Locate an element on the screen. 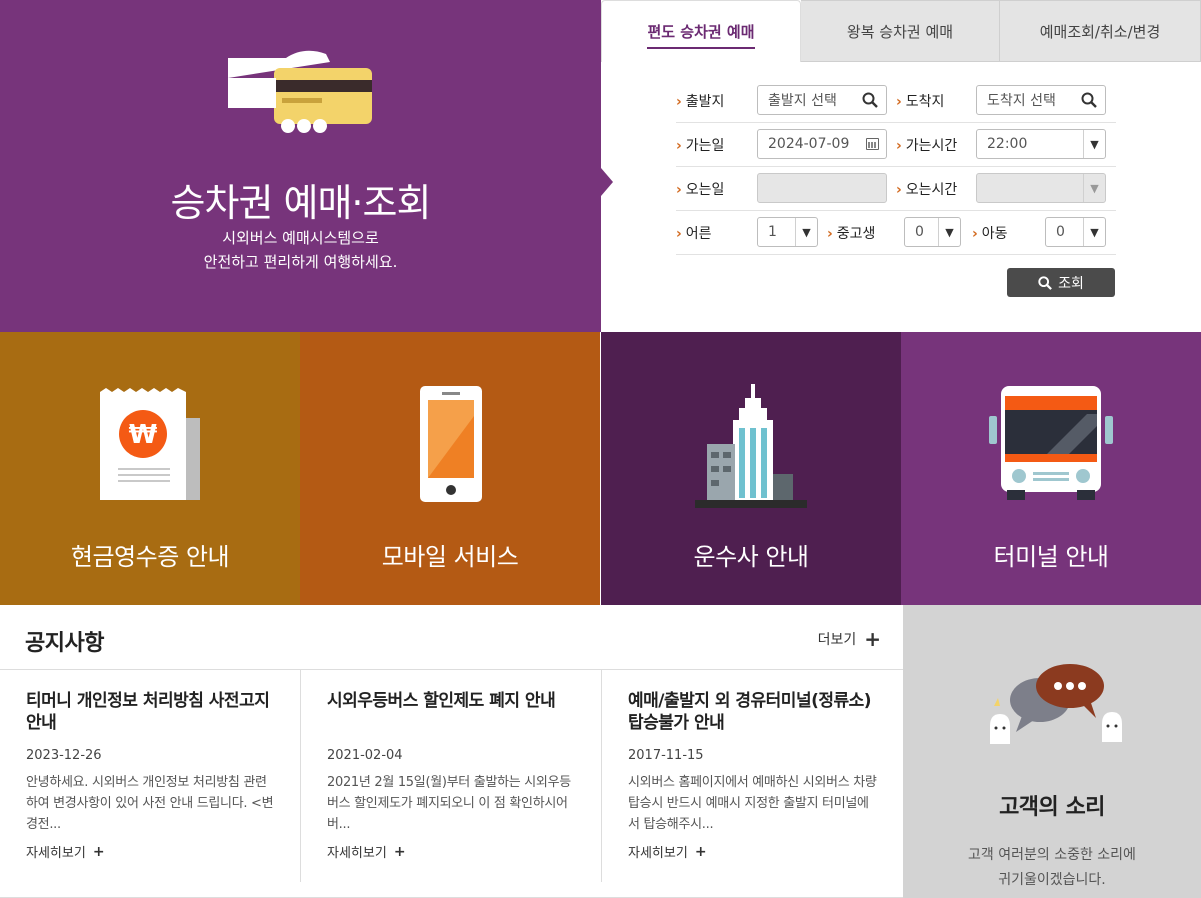  notice-headline: 예매/출발지 외 경유터미널(정류소) 탑승불가 안내 is located at coordinates (750, 712).